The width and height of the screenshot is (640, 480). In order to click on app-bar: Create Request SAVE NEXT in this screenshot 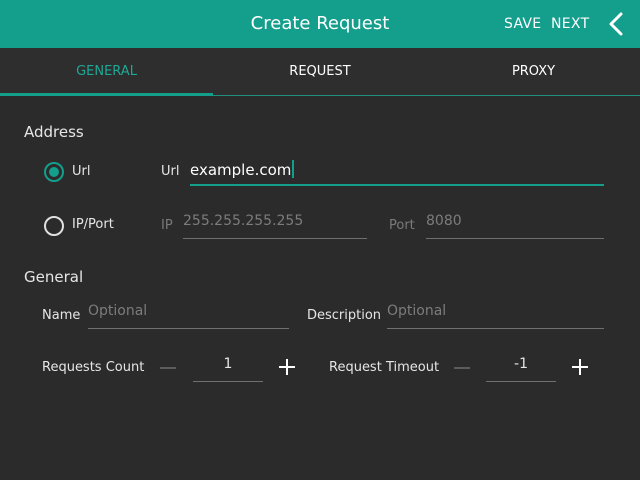, I will do `click(320, 24)`.